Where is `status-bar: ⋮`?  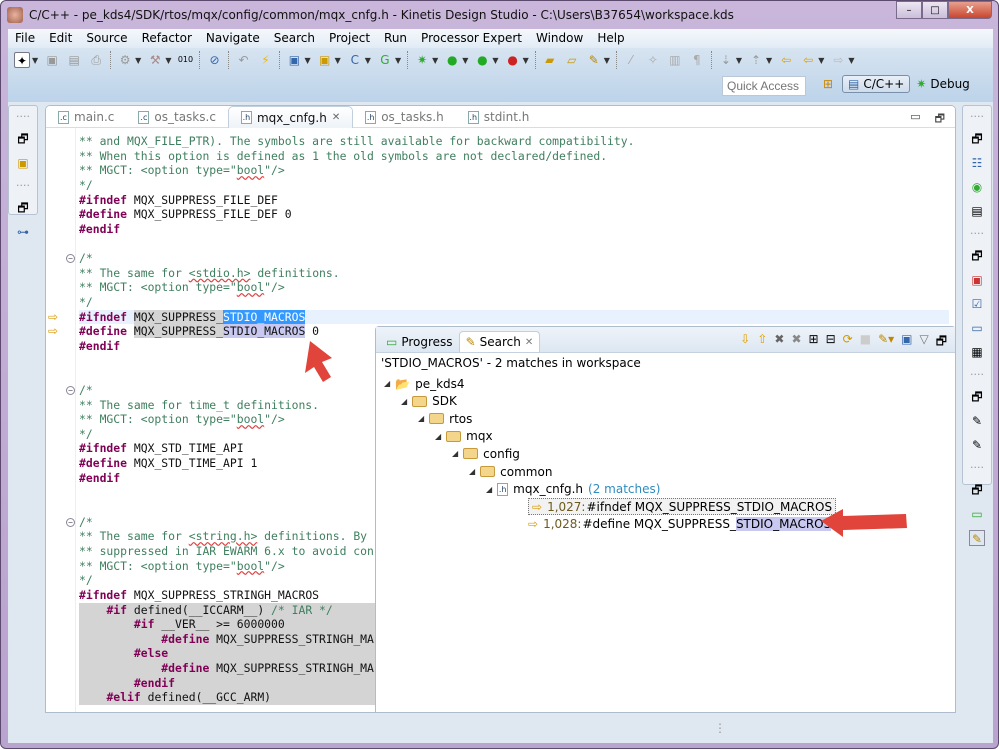 status-bar: ⋮ is located at coordinates (500, 729).